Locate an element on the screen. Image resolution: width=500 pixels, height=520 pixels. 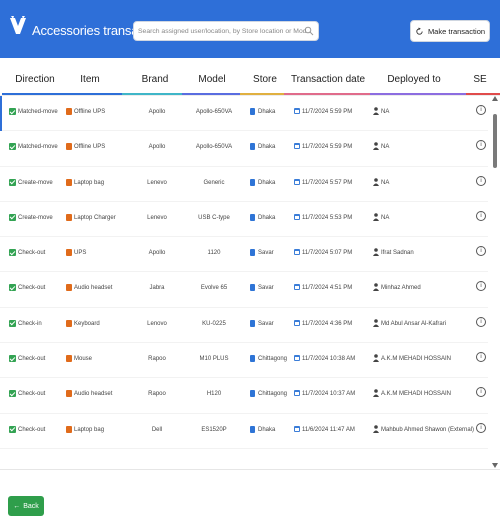
item-cell: UPS is located at coordinates (80, 253).